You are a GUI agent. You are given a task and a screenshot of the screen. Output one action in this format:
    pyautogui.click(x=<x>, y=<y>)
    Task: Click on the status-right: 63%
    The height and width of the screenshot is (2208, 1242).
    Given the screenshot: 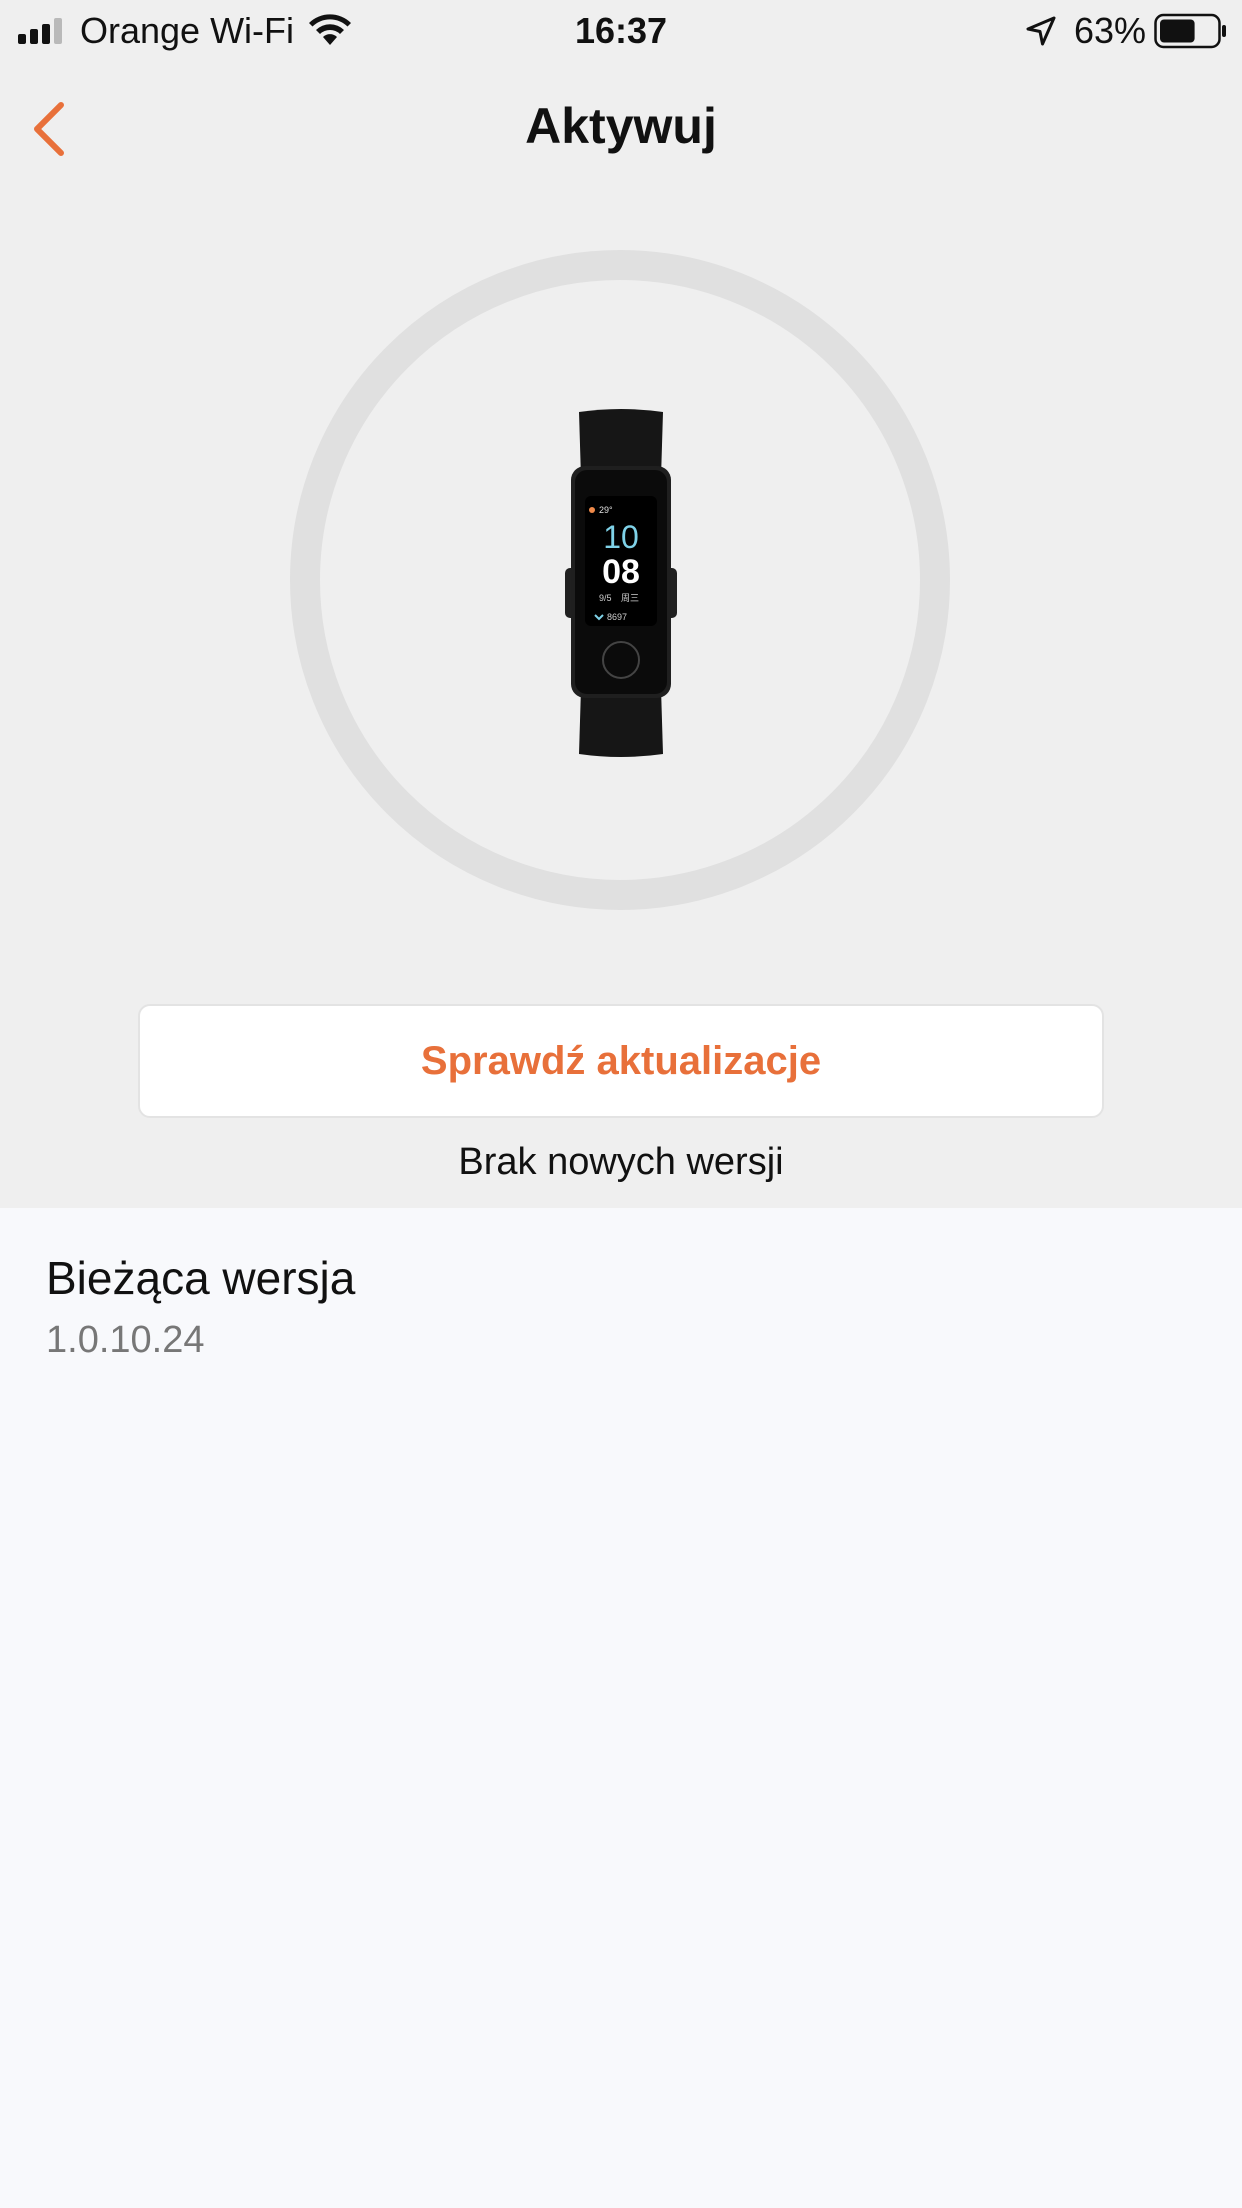 What is the action you would take?
    pyautogui.click(x=1126, y=31)
    